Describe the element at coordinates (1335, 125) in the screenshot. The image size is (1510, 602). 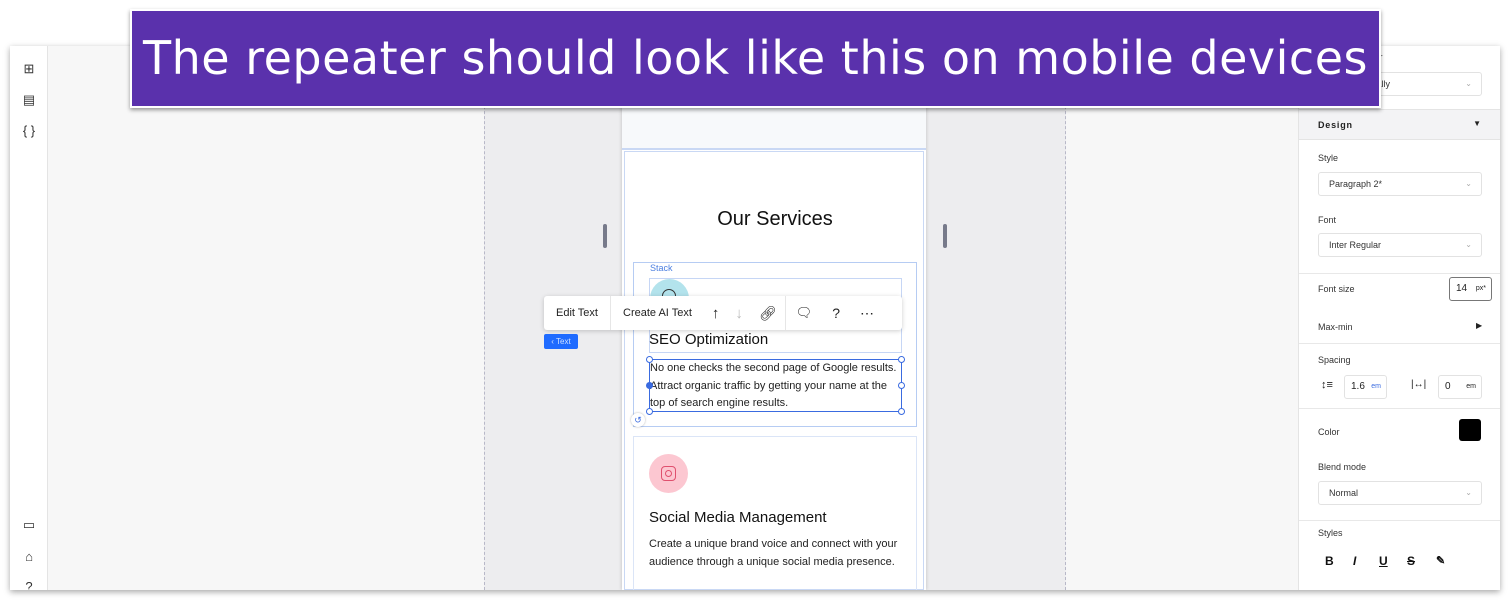
I see `design-title: Design` at that location.